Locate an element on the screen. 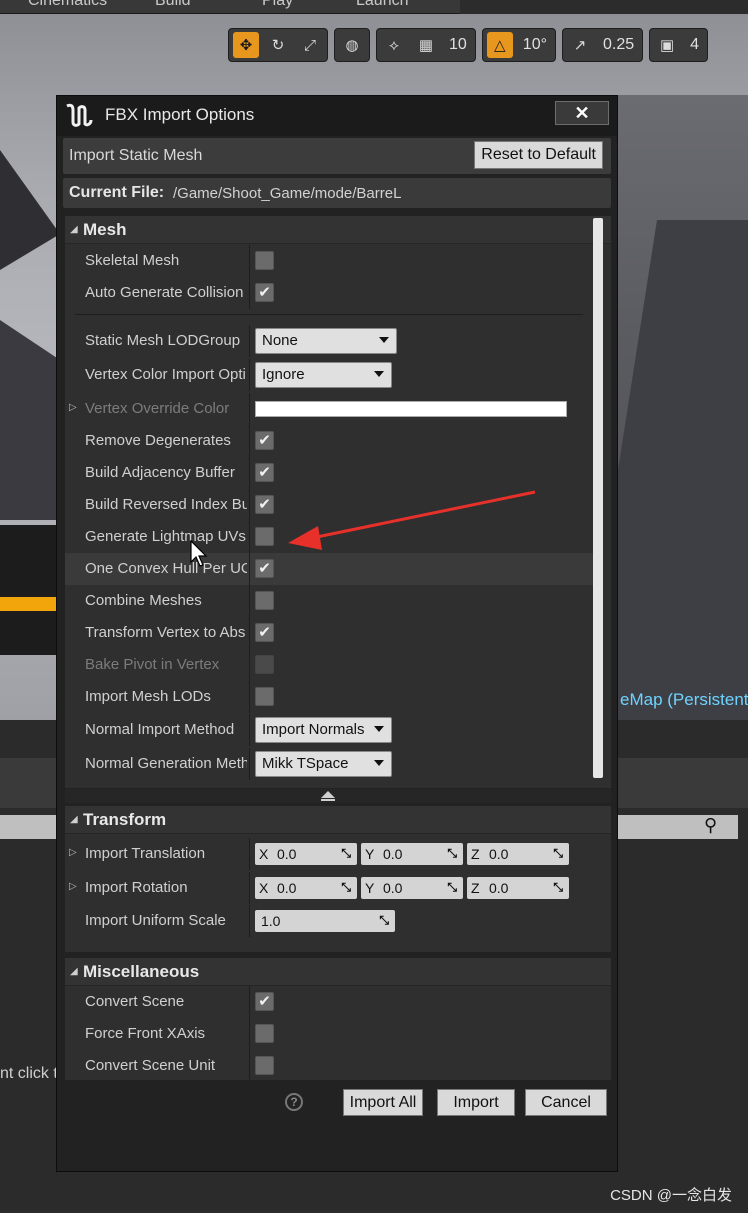  collapse-triangle-icon: ◢ is located at coordinates (74, 819).